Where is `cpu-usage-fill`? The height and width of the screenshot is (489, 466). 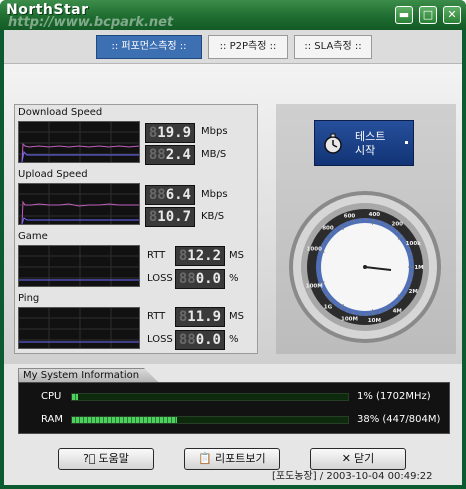
cpu-usage-fill is located at coordinates (75, 397).